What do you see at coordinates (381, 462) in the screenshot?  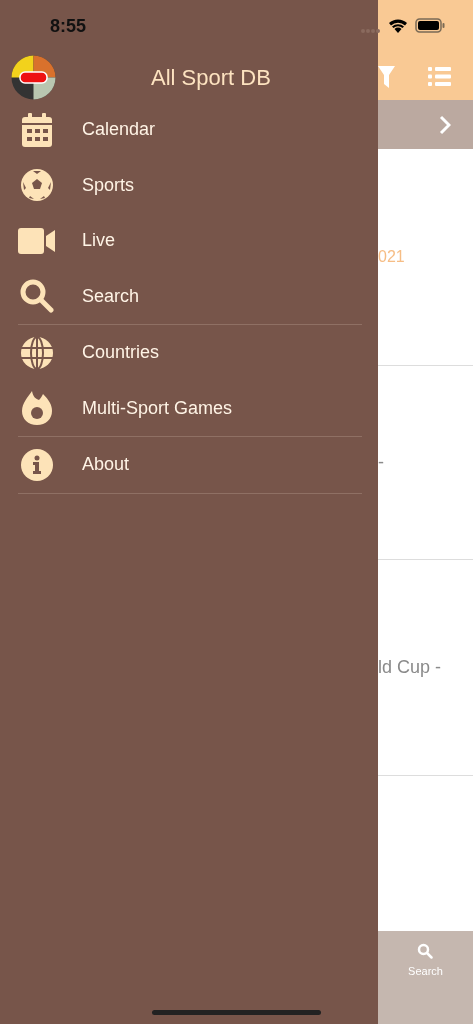 I see `list-row-text: -` at bounding box center [381, 462].